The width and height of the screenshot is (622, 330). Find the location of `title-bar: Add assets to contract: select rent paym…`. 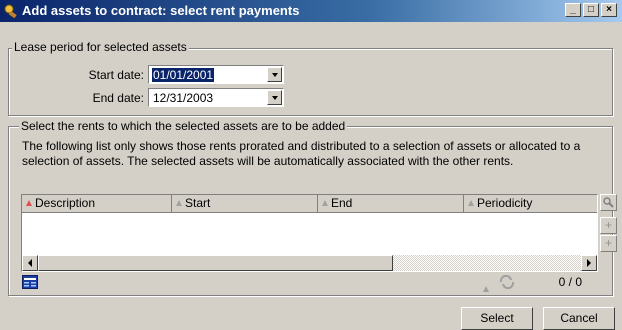

title-bar: Add assets to contract: select rent paym… is located at coordinates (311, 11).